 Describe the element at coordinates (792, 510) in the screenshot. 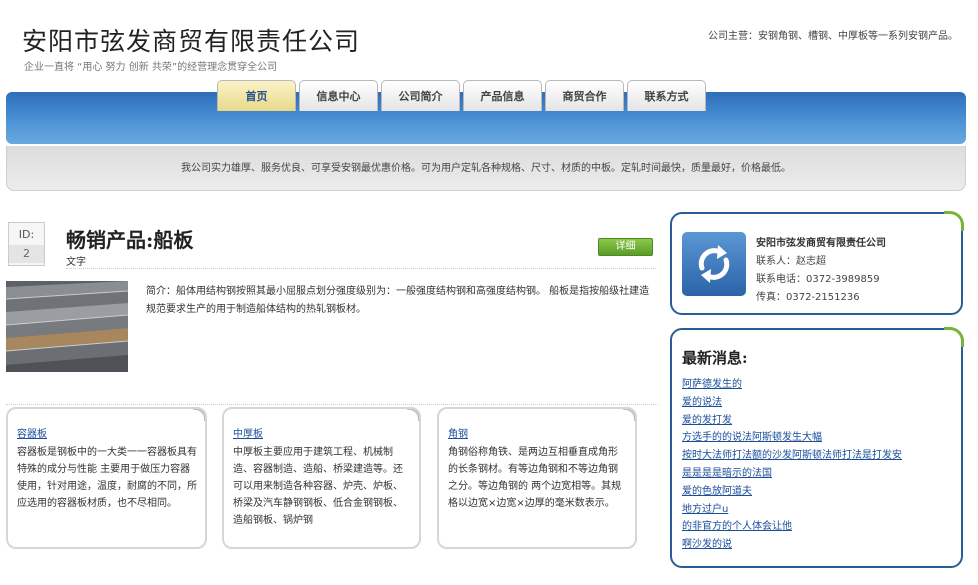

I see `news-item-link: 地方过户u` at that location.